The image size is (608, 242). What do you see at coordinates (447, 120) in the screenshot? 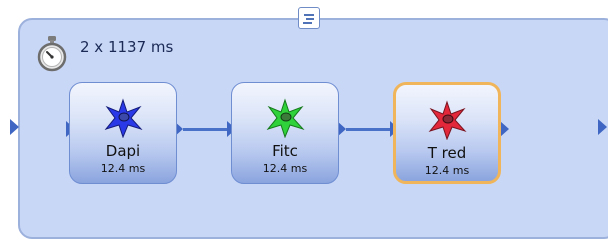
I see `tred-cell-icon` at bounding box center [447, 120].